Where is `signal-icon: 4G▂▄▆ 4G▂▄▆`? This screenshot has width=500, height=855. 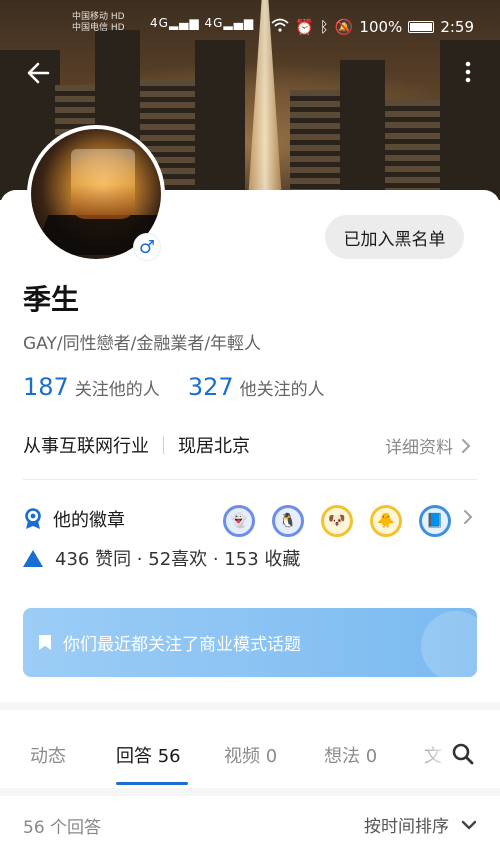
signal-icon: 4G▂▄▆ 4G▂▄▆ is located at coordinates (202, 23).